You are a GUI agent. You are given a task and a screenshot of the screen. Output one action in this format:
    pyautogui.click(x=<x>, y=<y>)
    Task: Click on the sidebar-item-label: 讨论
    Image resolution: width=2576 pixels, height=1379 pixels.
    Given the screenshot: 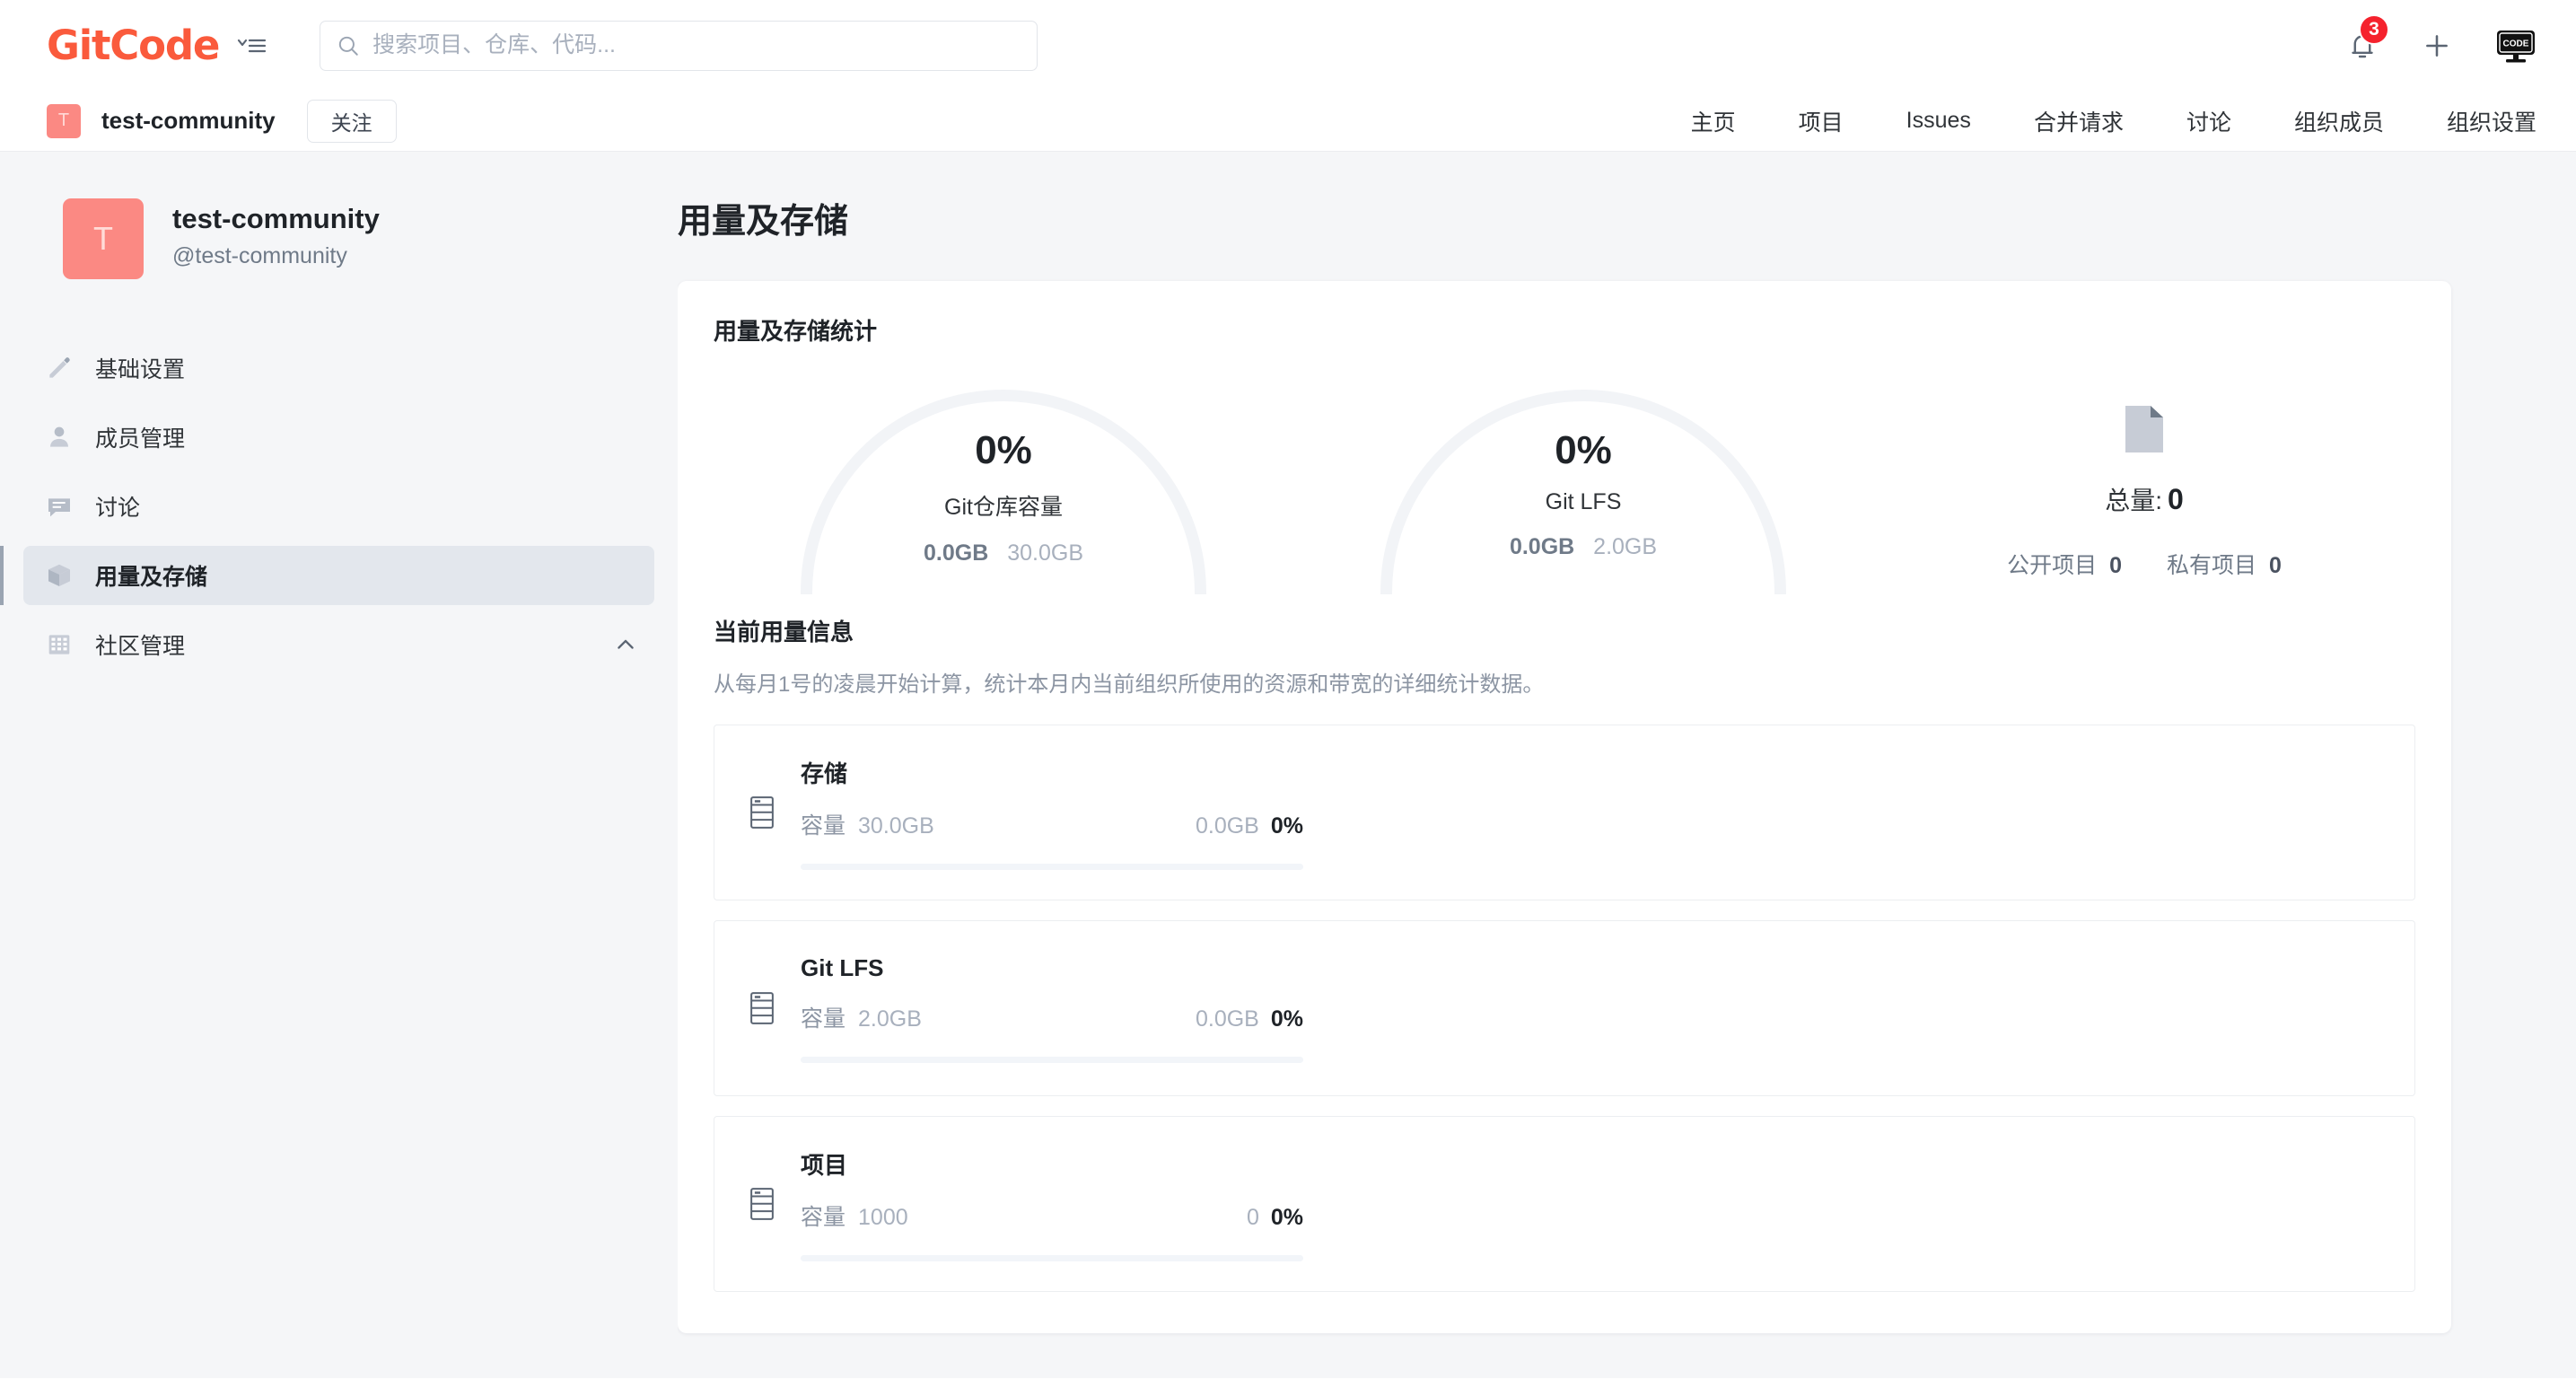 What is the action you would take?
    pyautogui.click(x=118, y=508)
    